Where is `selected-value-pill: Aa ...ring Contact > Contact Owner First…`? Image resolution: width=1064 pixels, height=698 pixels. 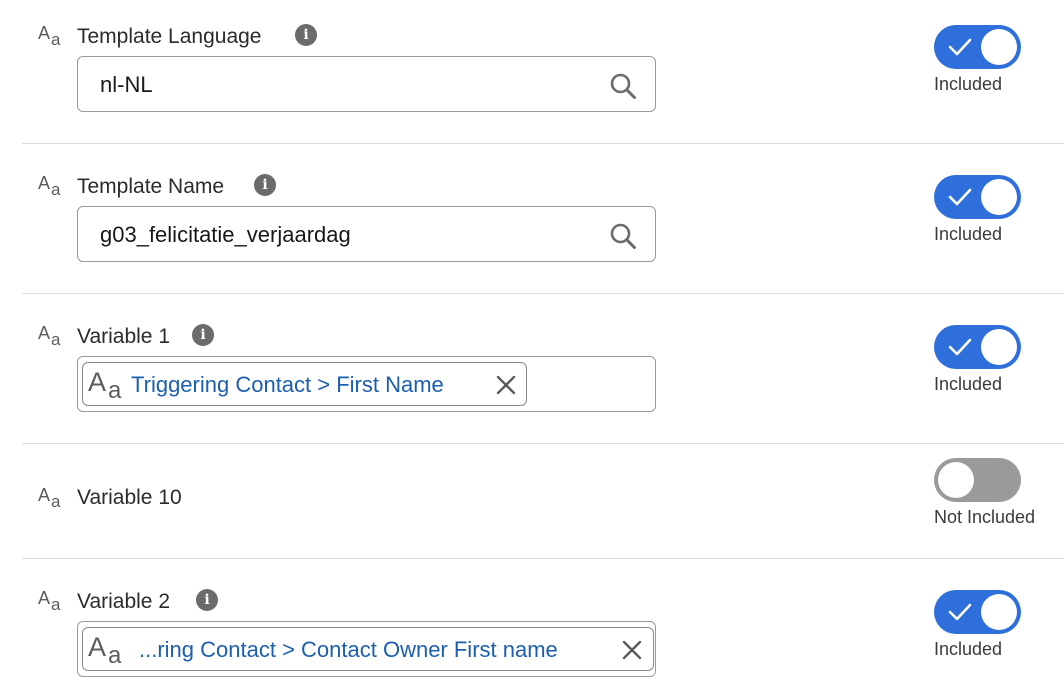 selected-value-pill: Aa ...ring Contact > Contact Owner First… is located at coordinates (368, 649).